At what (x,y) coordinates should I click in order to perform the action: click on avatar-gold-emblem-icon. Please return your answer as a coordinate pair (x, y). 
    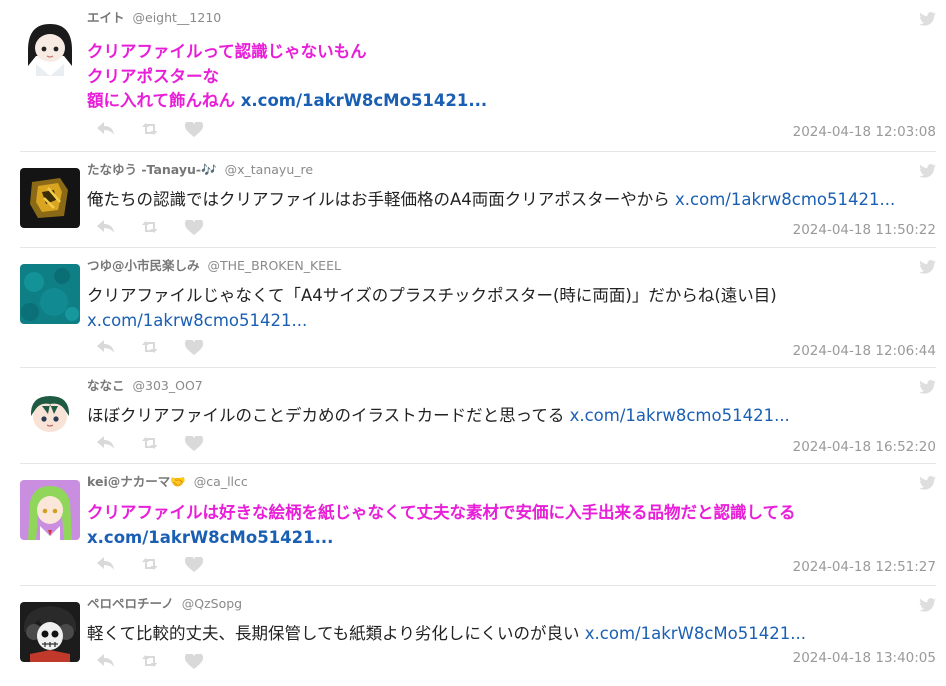
    Looking at the image, I should click on (50, 198).